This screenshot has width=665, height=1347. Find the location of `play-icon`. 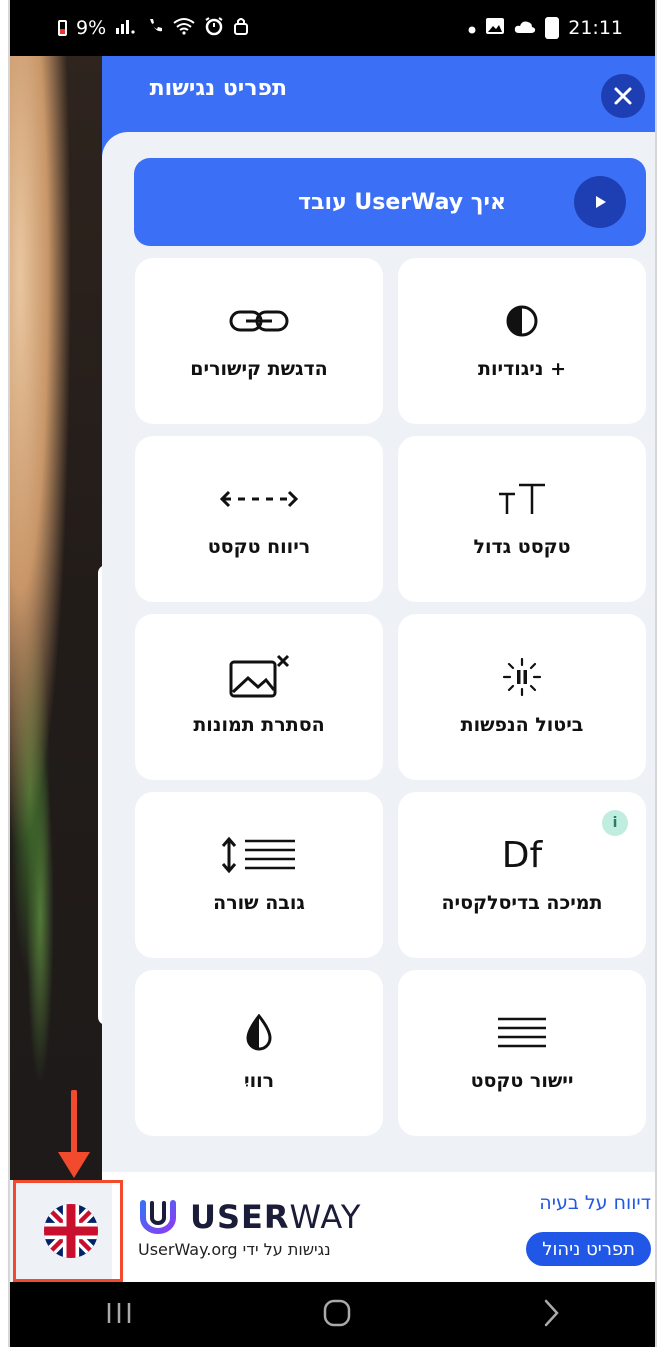

play-icon is located at coordinates (600, 202).